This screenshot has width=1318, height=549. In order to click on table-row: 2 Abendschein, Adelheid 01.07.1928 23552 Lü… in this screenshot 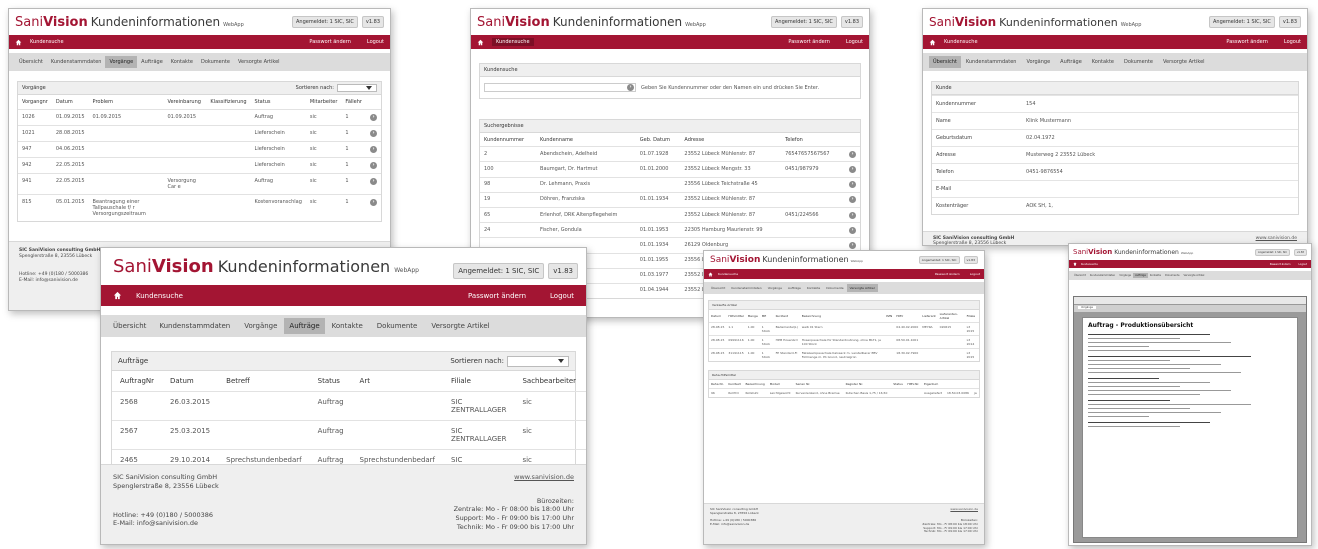, I will do `click(670, 154)`.